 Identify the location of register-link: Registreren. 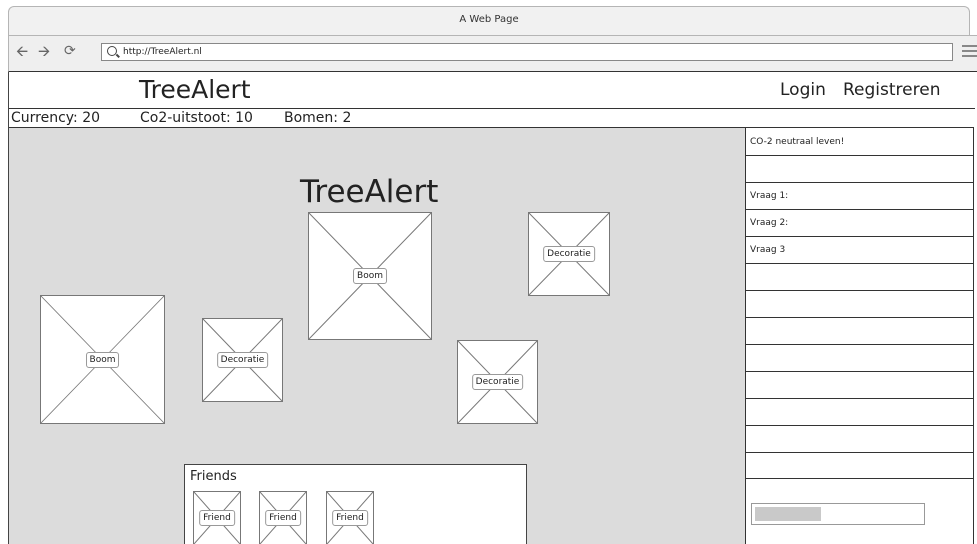
(891, 90).